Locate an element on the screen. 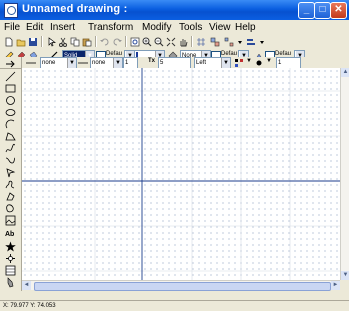 This screenshot has height=311, width=349. app-icon is located at coordinates (11, 10).